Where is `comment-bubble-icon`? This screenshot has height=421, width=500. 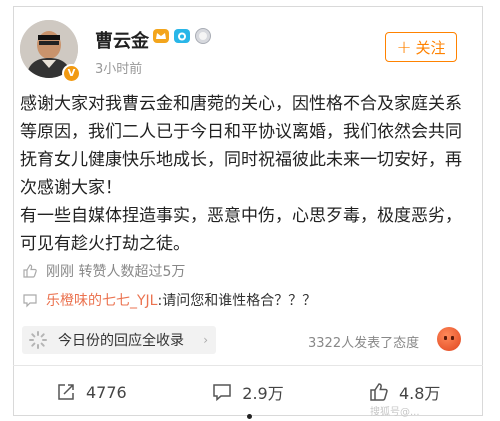
comment-bubble-icon is located at coordinates (30, 301).